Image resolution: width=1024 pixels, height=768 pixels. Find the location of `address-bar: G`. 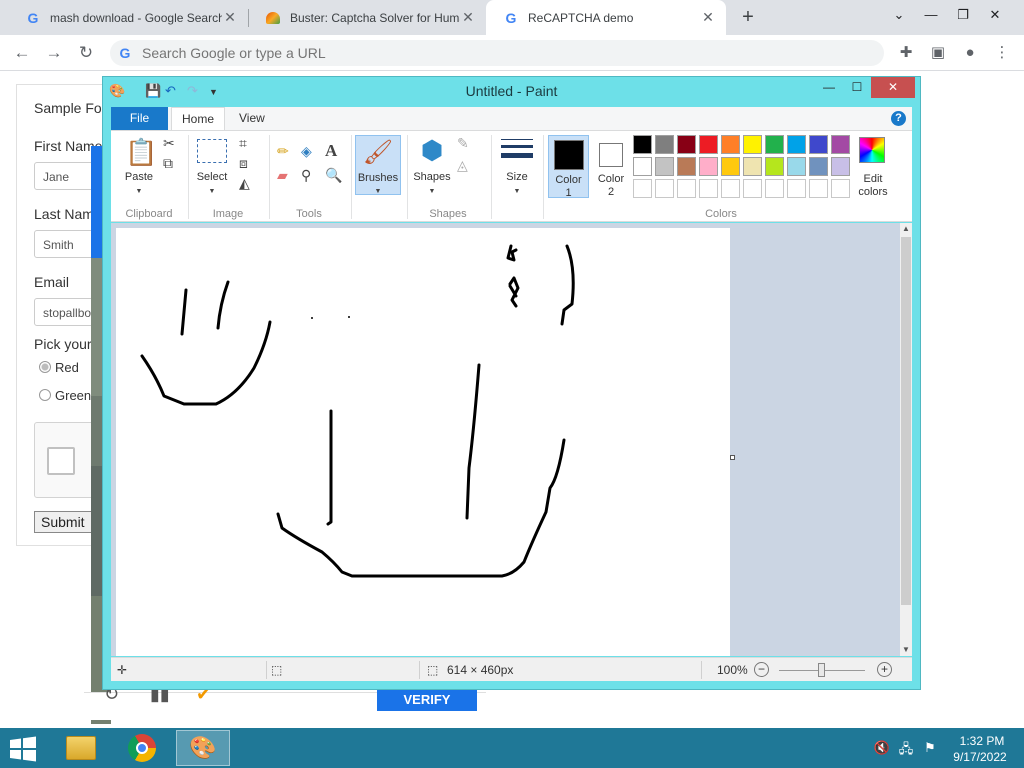

address-bar: G is located at coordinates (497, 53).